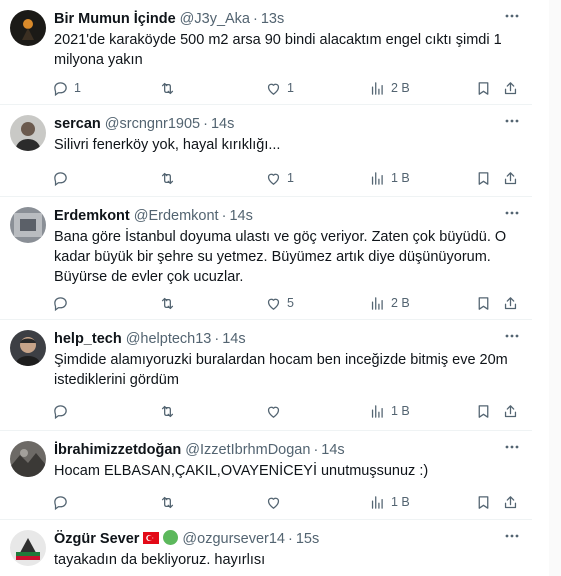 This screenshot has height=576, width=561. What do you see at coordinates (247, 450) in the screenshot?
I see `user-handle: @IzzetIbrhmDogan` at bounding box center [247, 450].